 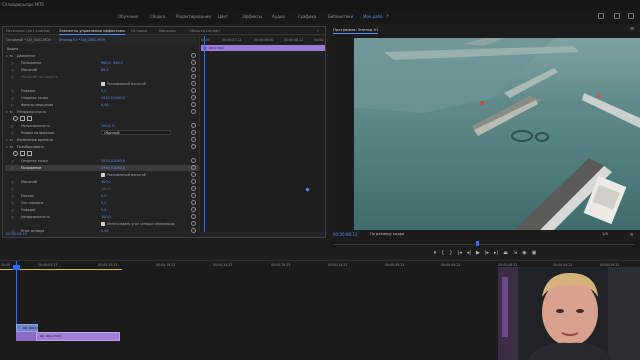 What do you see at coordinates (485, 244) in the screenshot?
I see `program-scrubber` at bounding box center [485, 244].